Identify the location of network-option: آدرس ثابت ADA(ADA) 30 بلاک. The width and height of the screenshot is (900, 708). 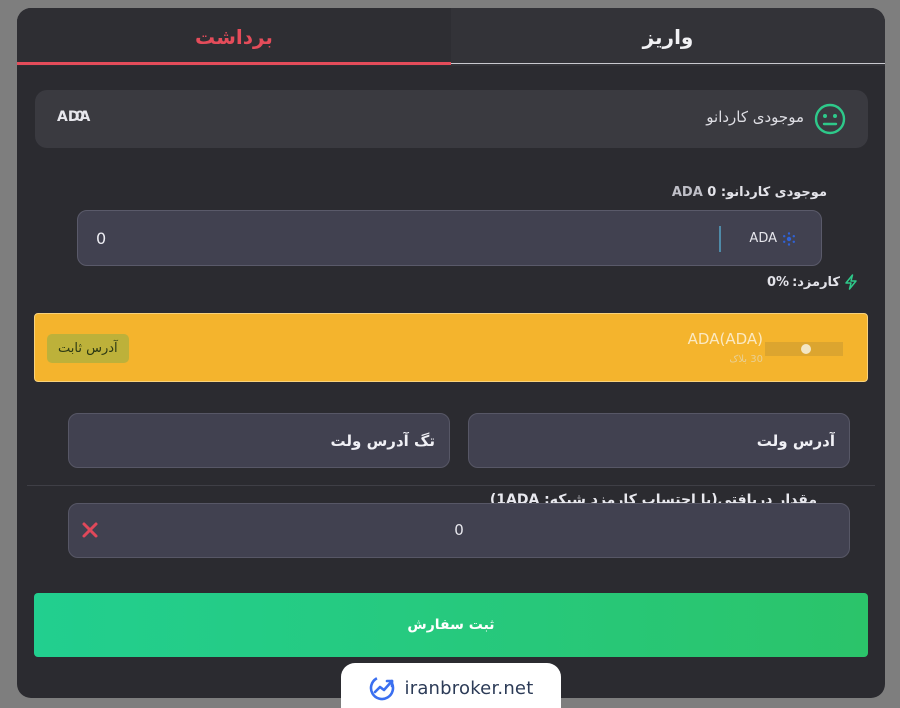
(451, 347).